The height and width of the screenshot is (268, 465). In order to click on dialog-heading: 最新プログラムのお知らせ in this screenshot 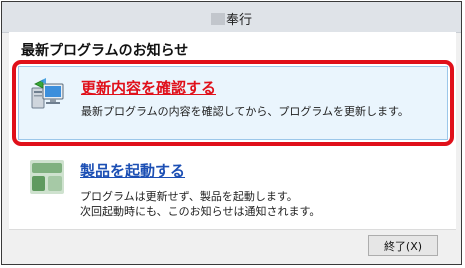, I will do `click(105, 51)`.